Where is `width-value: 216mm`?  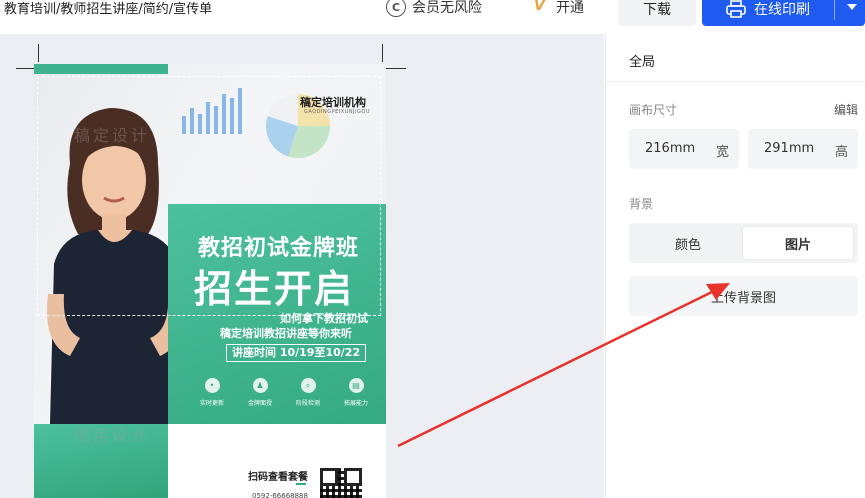
width-value: 216mm is located at coordinates (670, 148).